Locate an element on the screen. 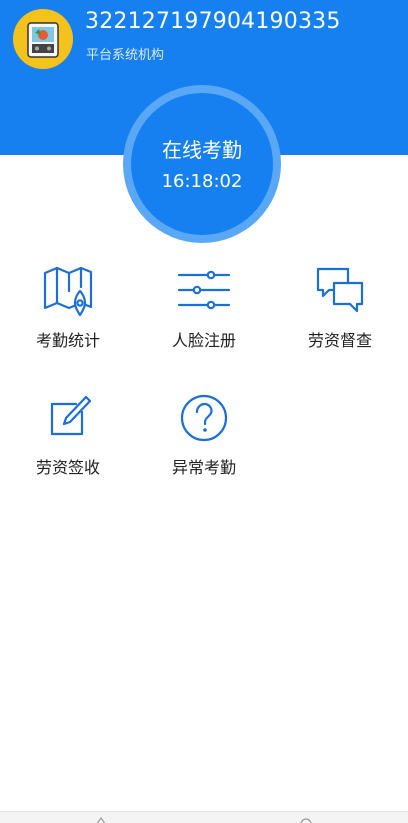  question-icon is located at coordinates (204, 418).